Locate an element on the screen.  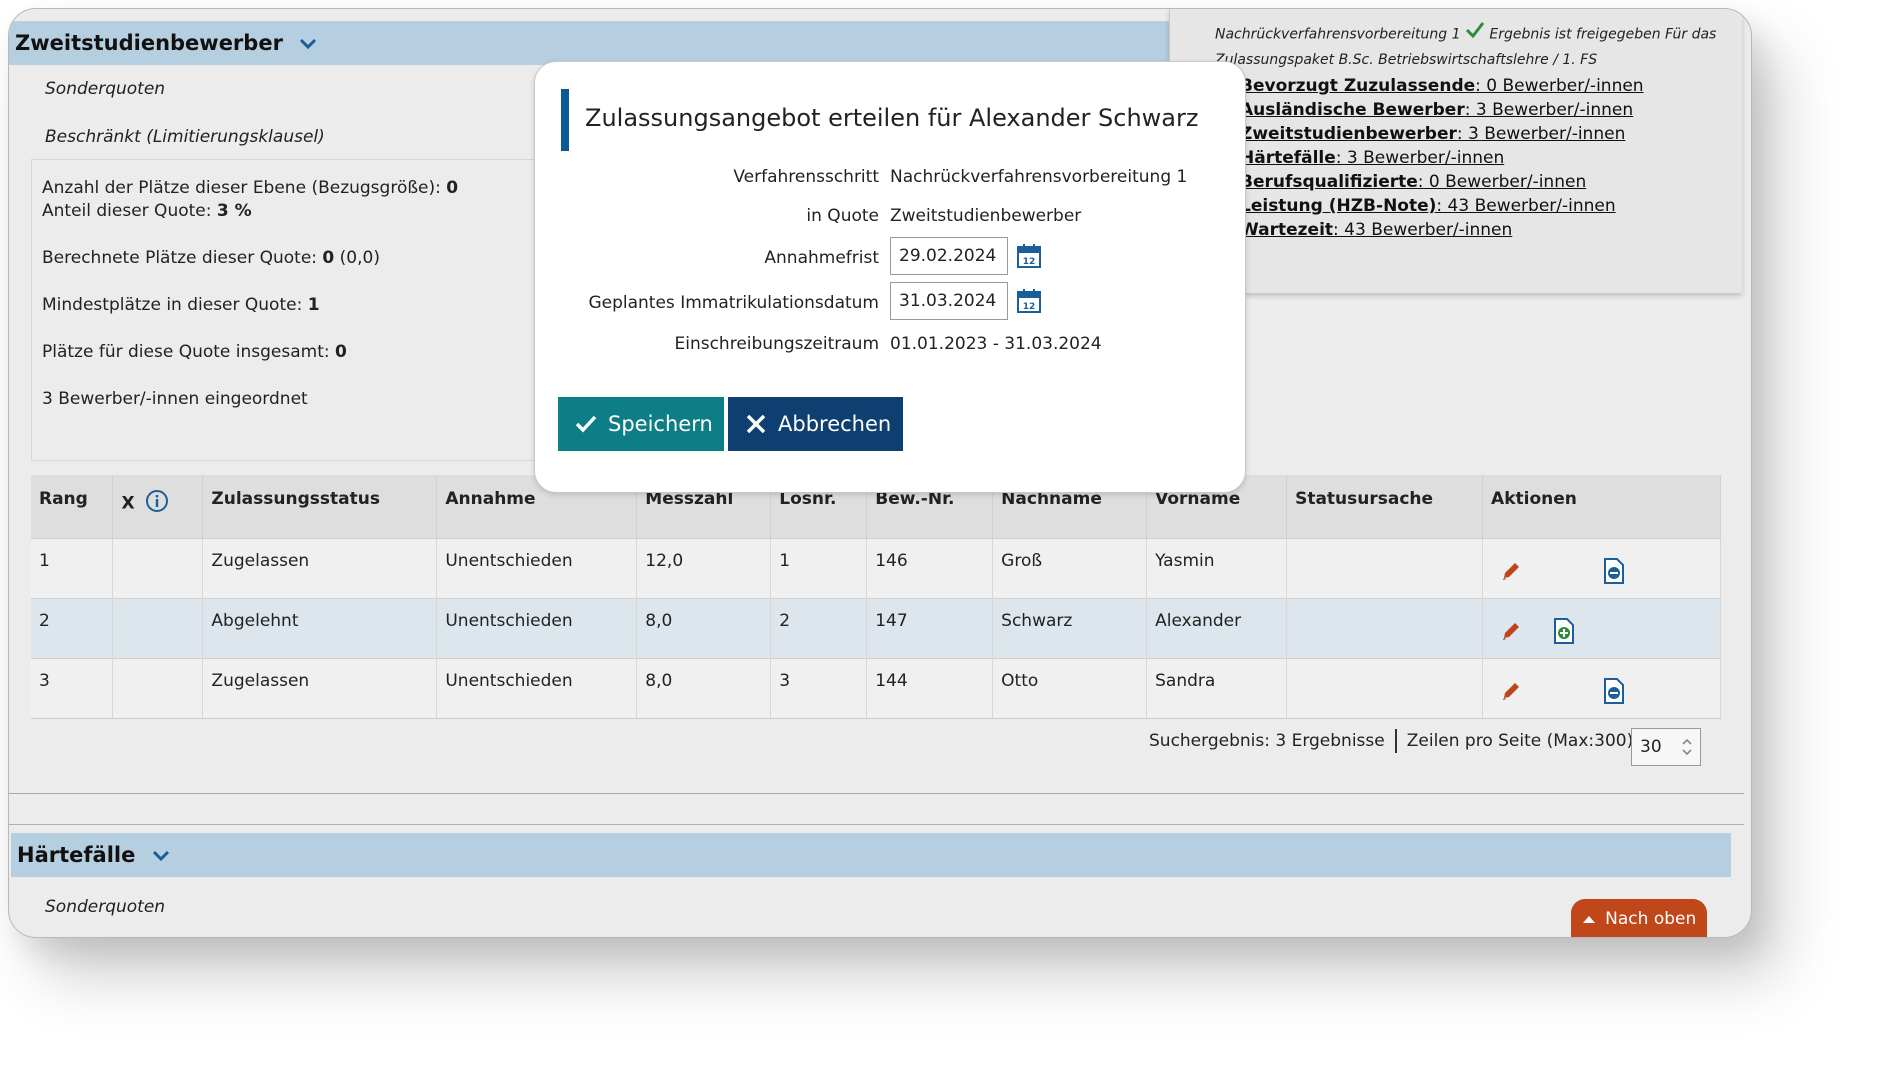
cell-nachname: Groß is located at coordinates (1070, 567).